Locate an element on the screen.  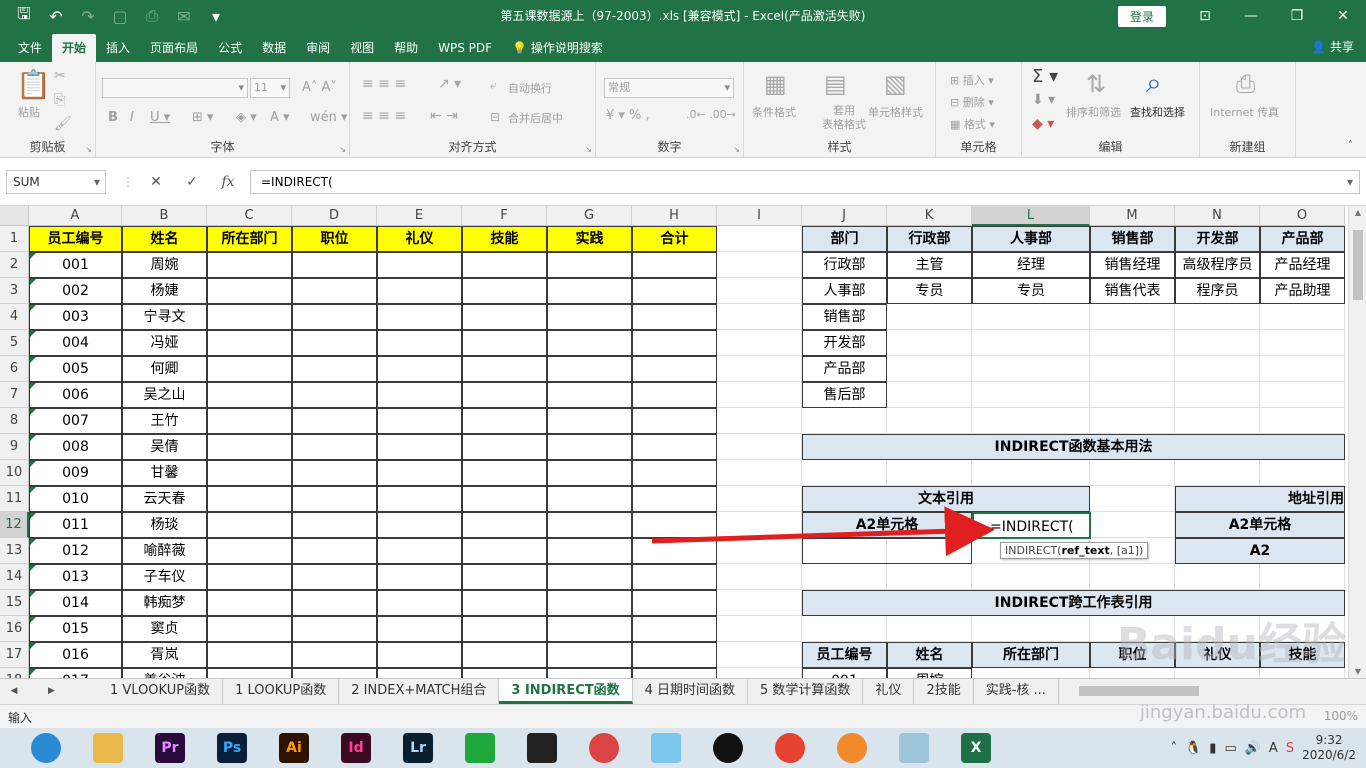
row-header-18: 18 is located at coordinates (14, 673).